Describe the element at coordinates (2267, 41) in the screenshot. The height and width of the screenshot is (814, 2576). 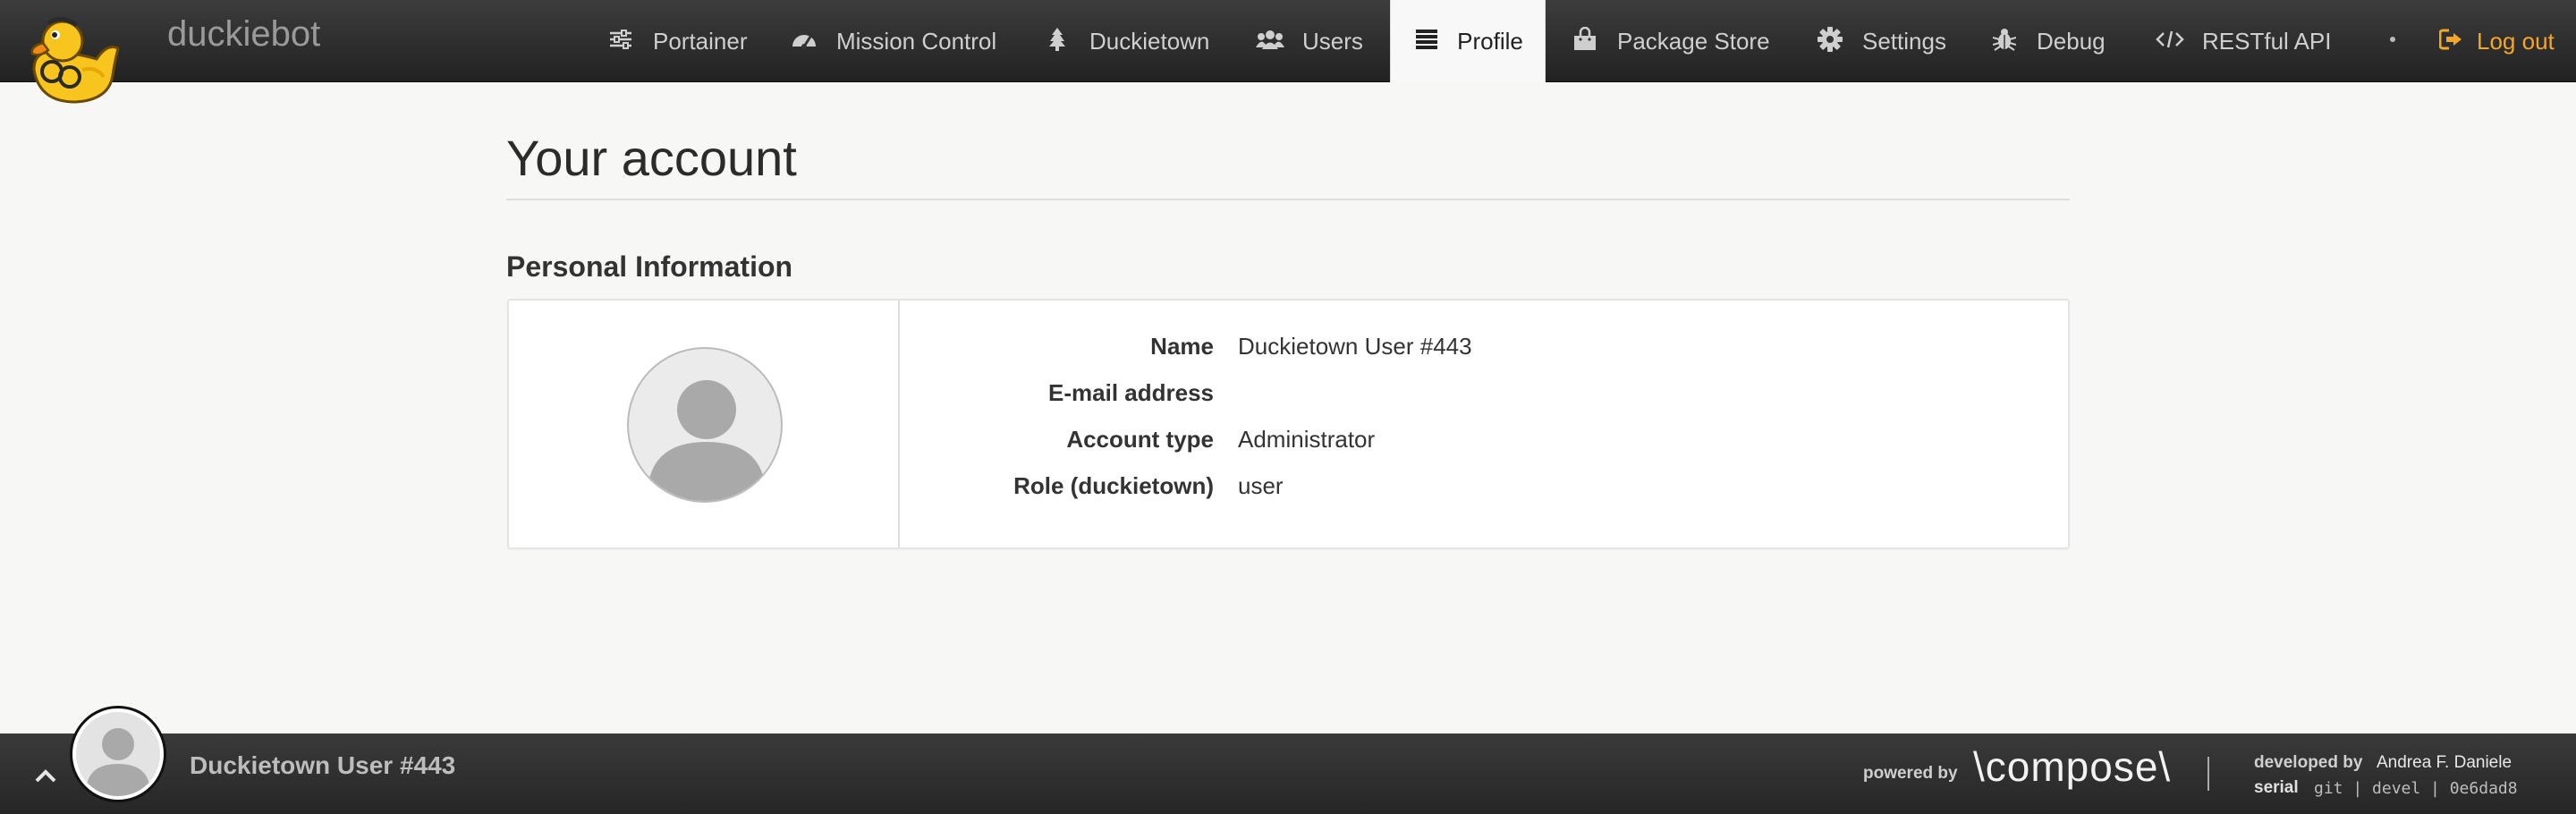
I see `nav-label: RESTful API` at that location.